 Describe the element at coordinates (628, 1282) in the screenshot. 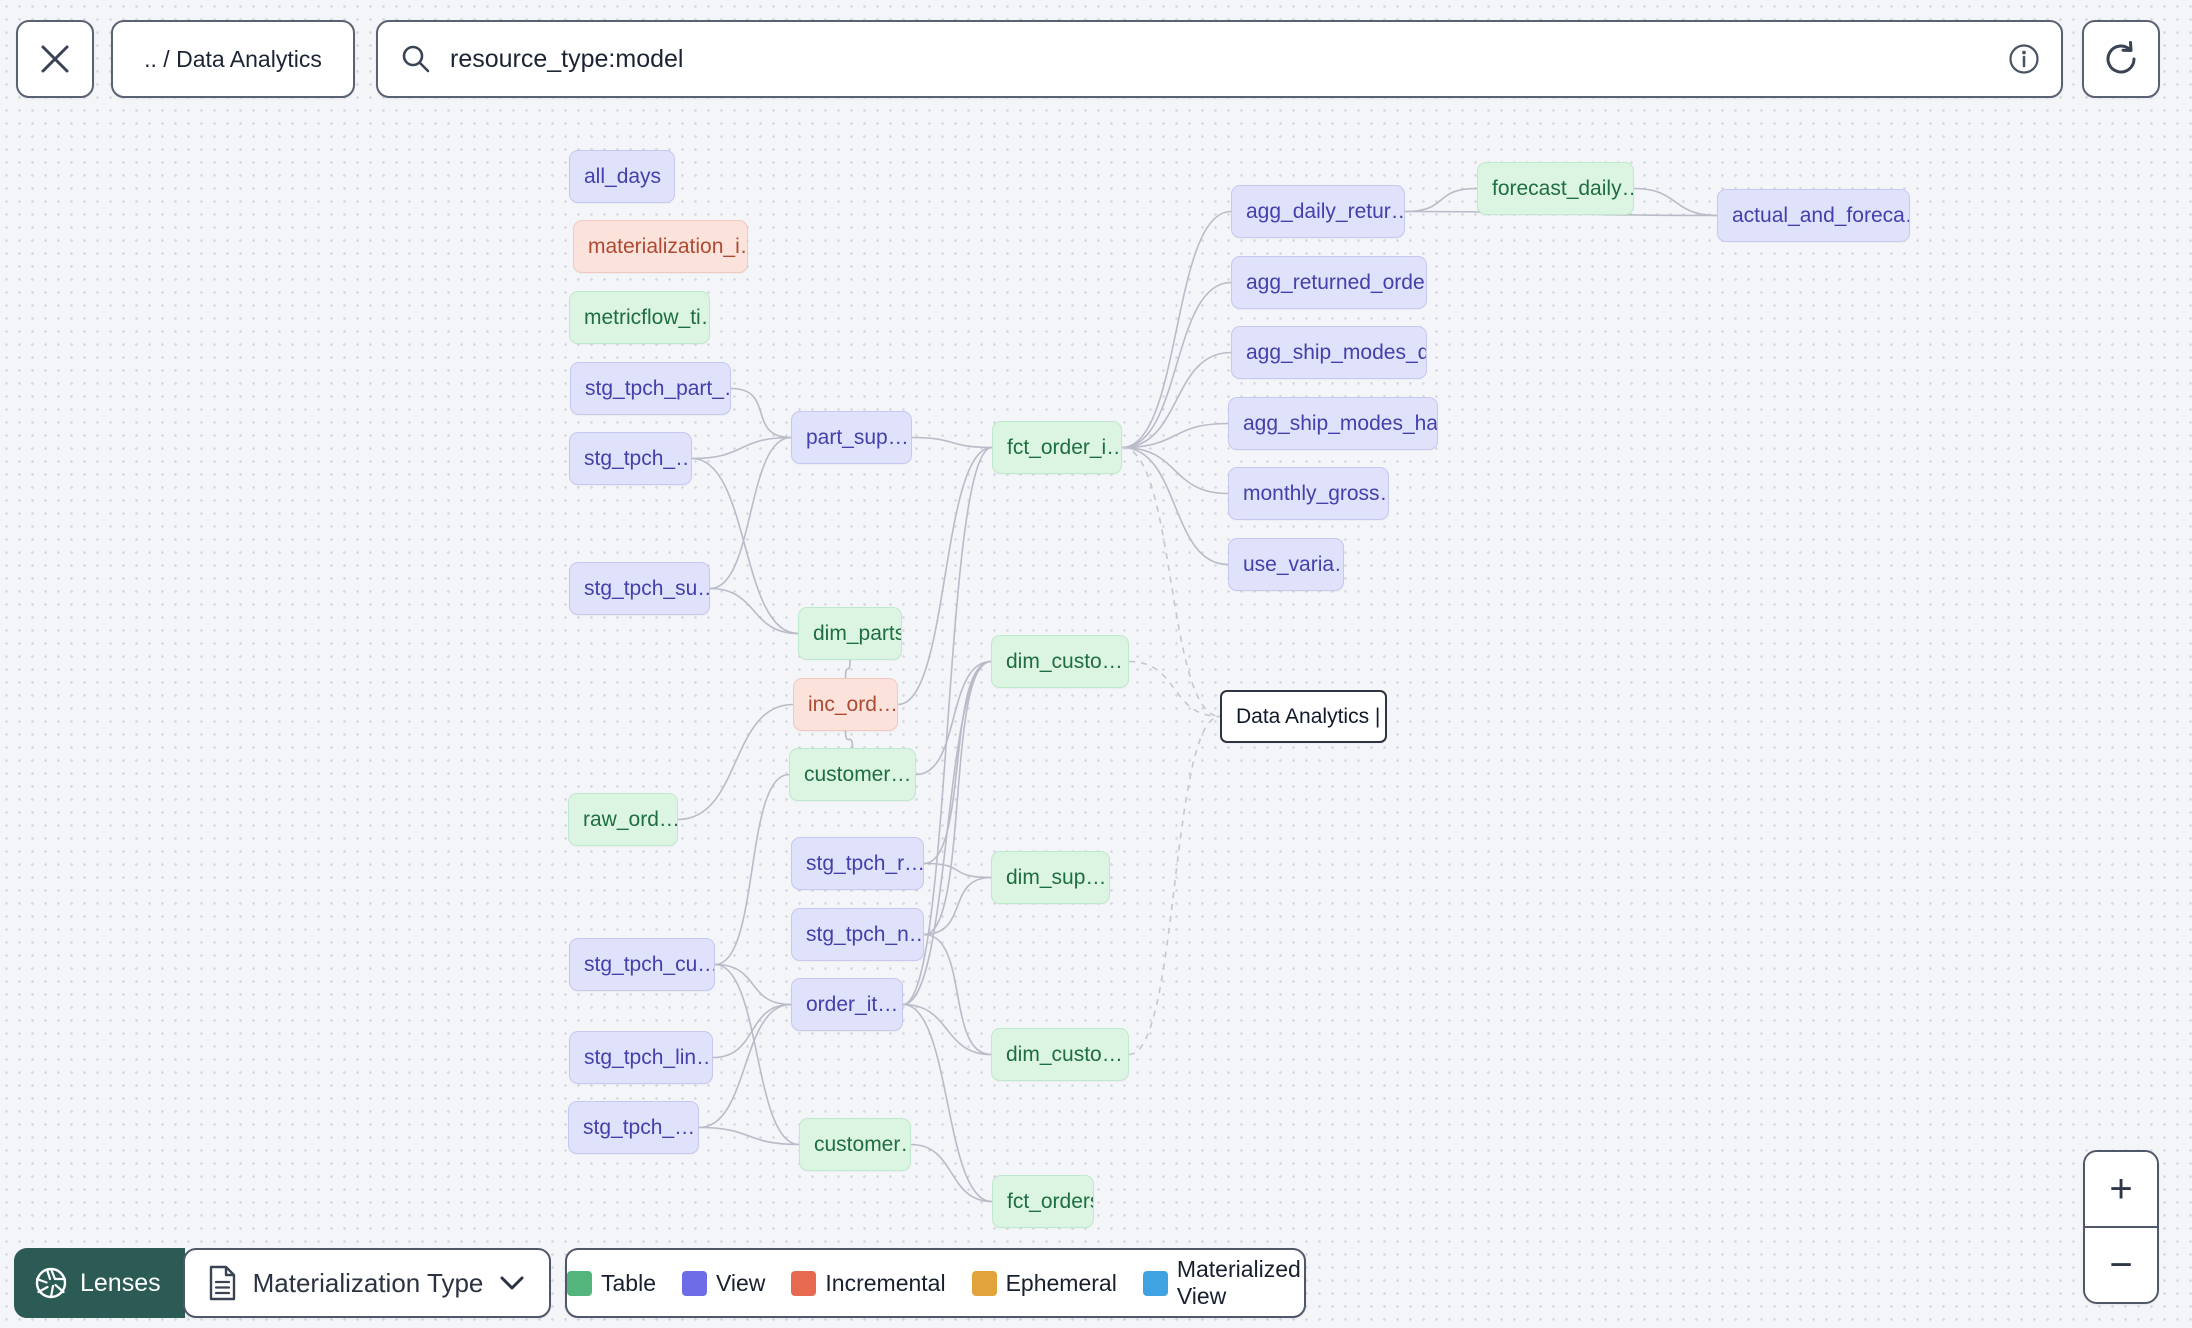

I see `legend-label: Table` at that location.